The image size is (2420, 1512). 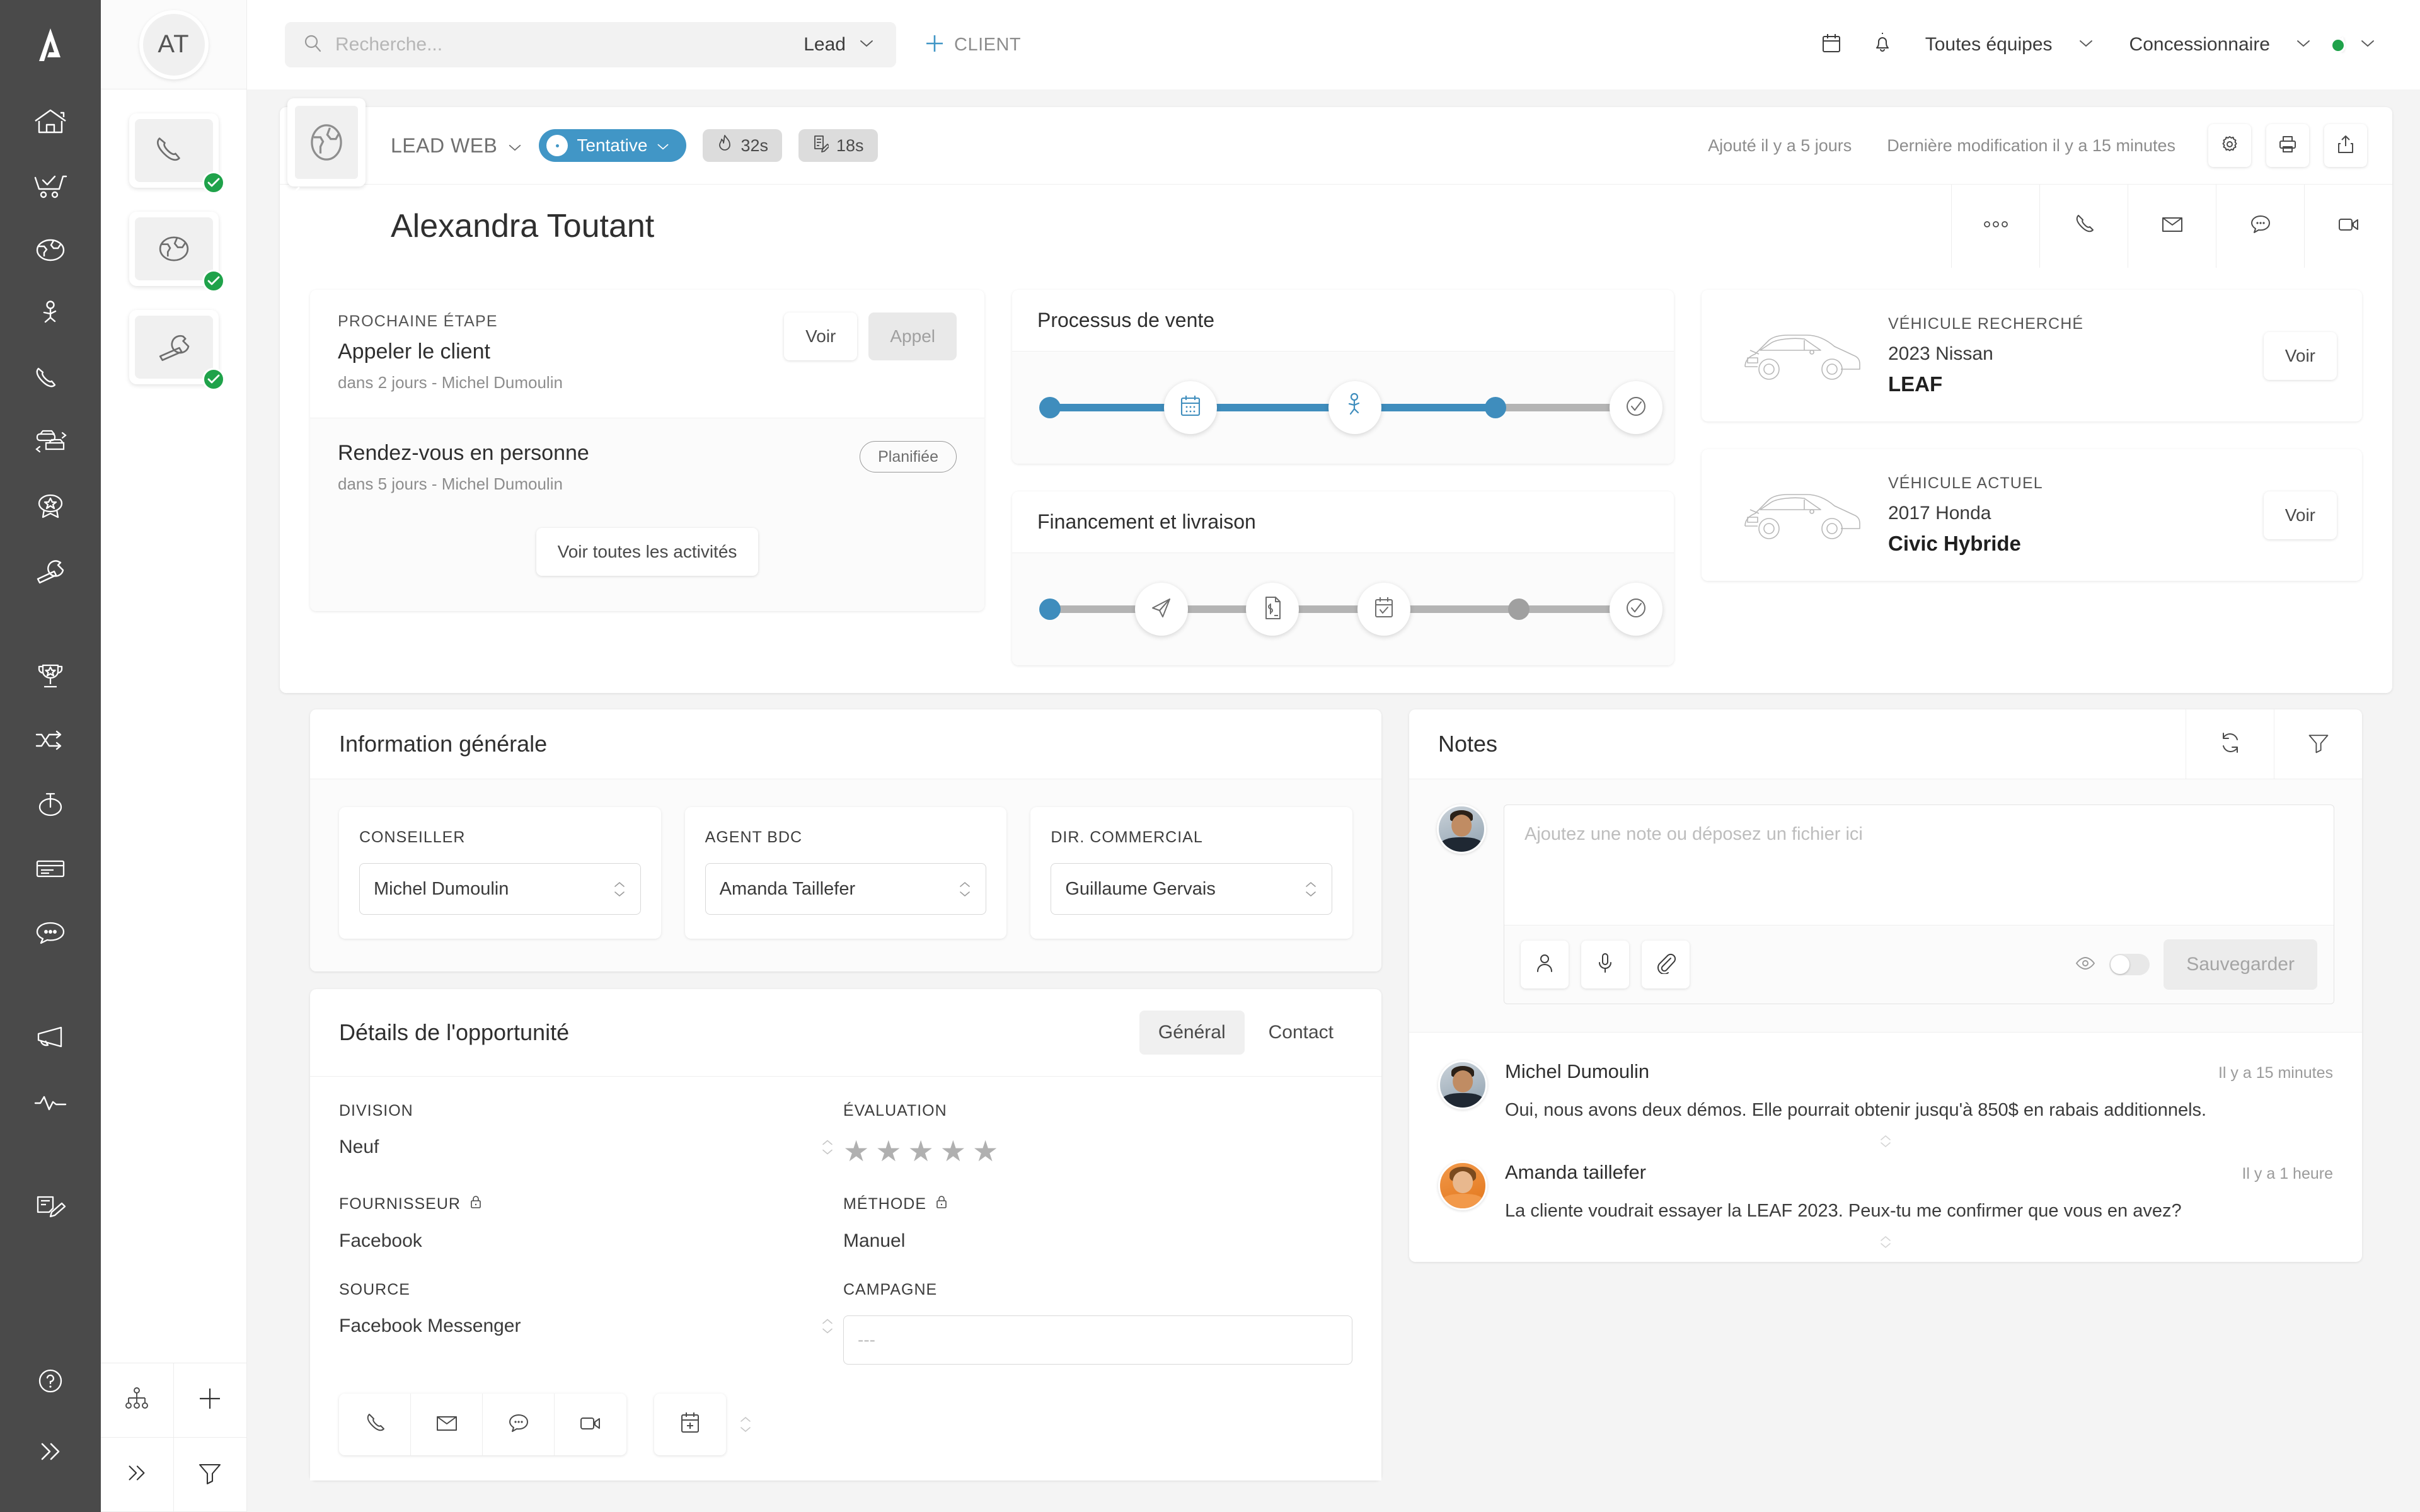 I want to click on notifications-button, so click(x=1883, y=45).